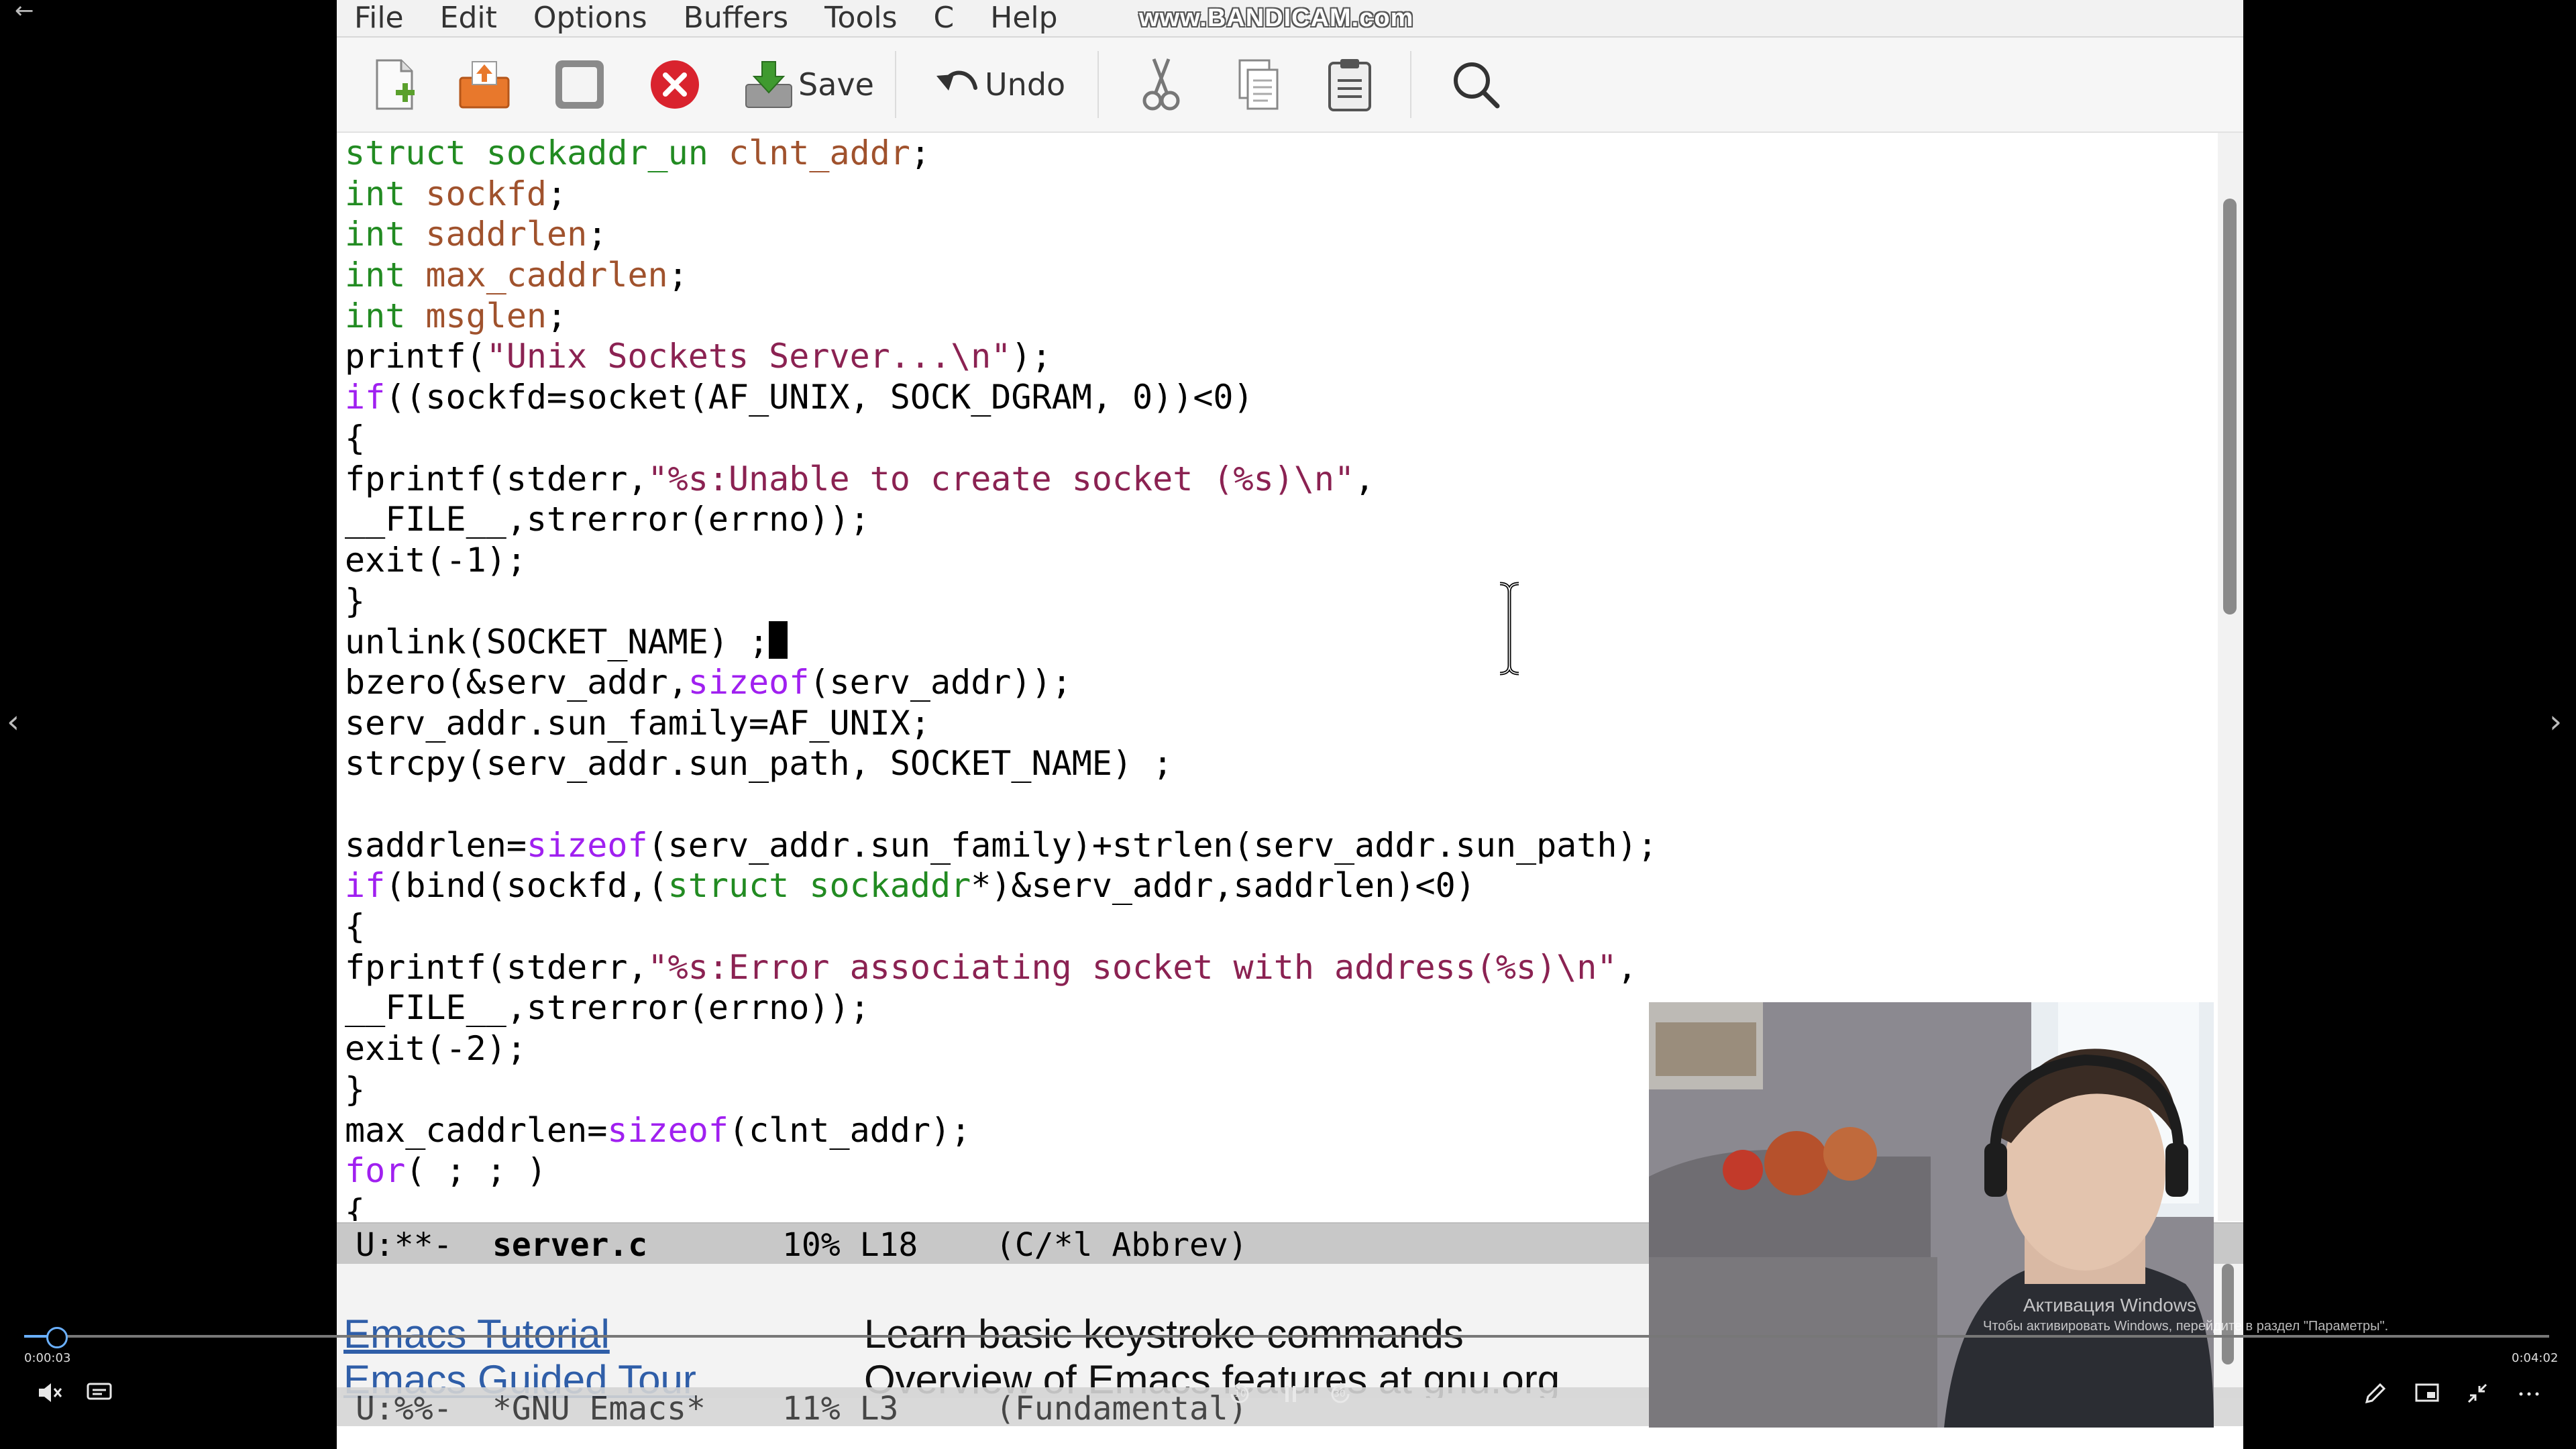 Image resolution: width=2576 pixels, height=1449 pixels. Describe the element at coordinates (1270, 519) in the screenshot. I see `code-line: __FILE__,strerror(errno));` at that location.